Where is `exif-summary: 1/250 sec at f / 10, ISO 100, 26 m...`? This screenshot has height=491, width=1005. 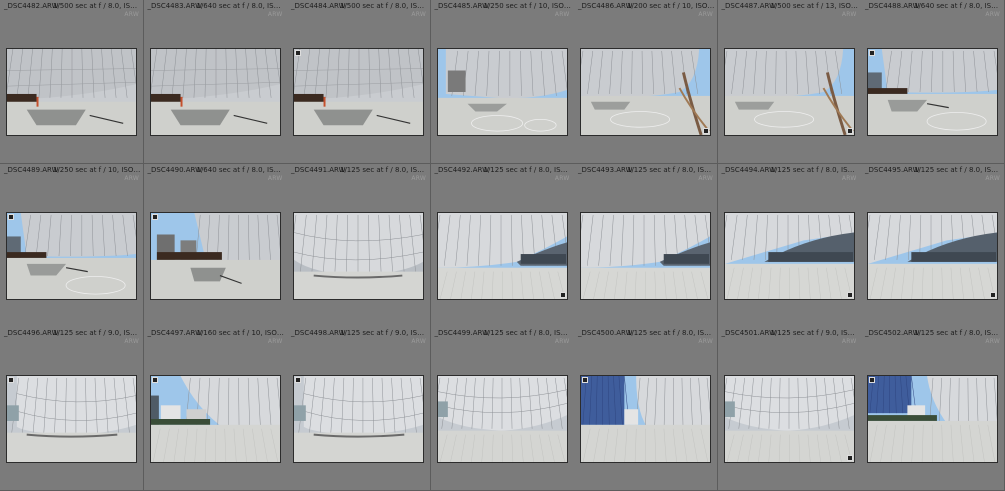 exif-summary: 1/250 sec at f / 10, ISO 100, 26 m... is located at coordinates (97, 169).